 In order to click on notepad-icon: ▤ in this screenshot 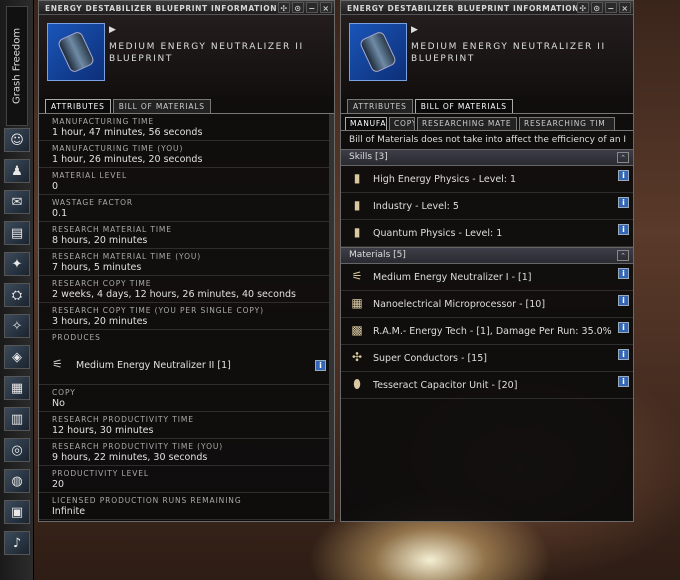, I will do `click(17, 233)`.